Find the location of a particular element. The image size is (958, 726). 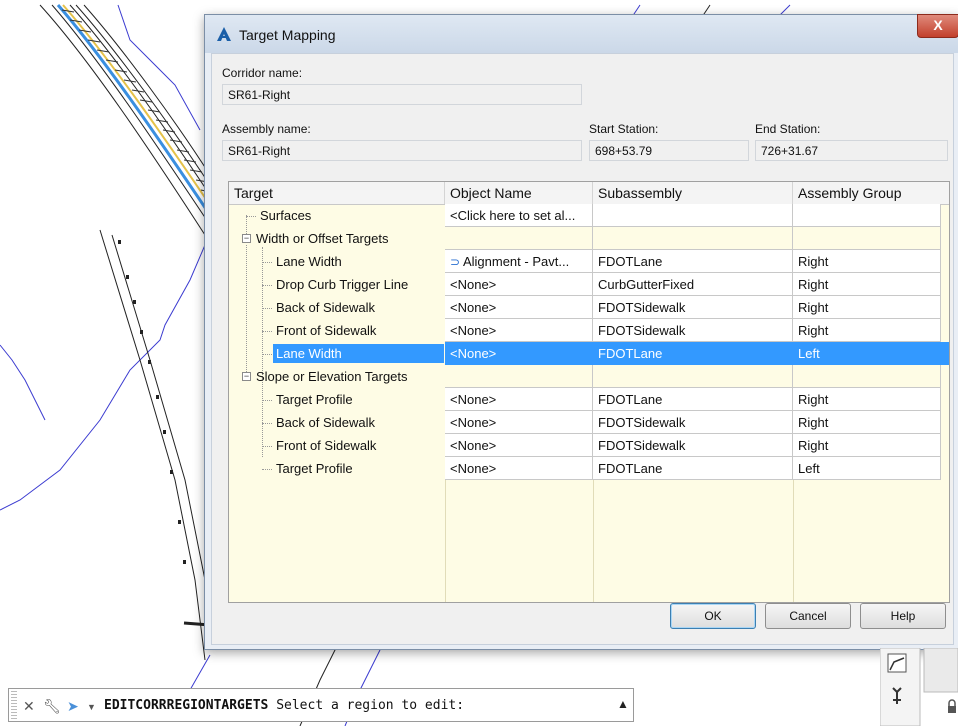

target-cell: Surfaces is located at coordinates (337, 215).